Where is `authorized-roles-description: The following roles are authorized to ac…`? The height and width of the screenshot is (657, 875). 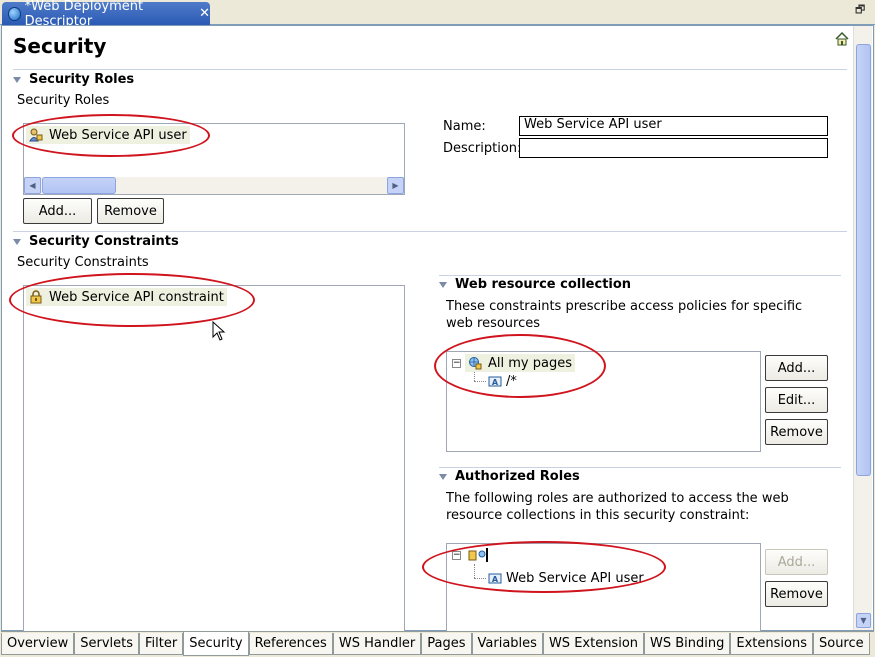 authorized-roles-description: The following roles are authorized to ac… is located at coordinates (617, 507).